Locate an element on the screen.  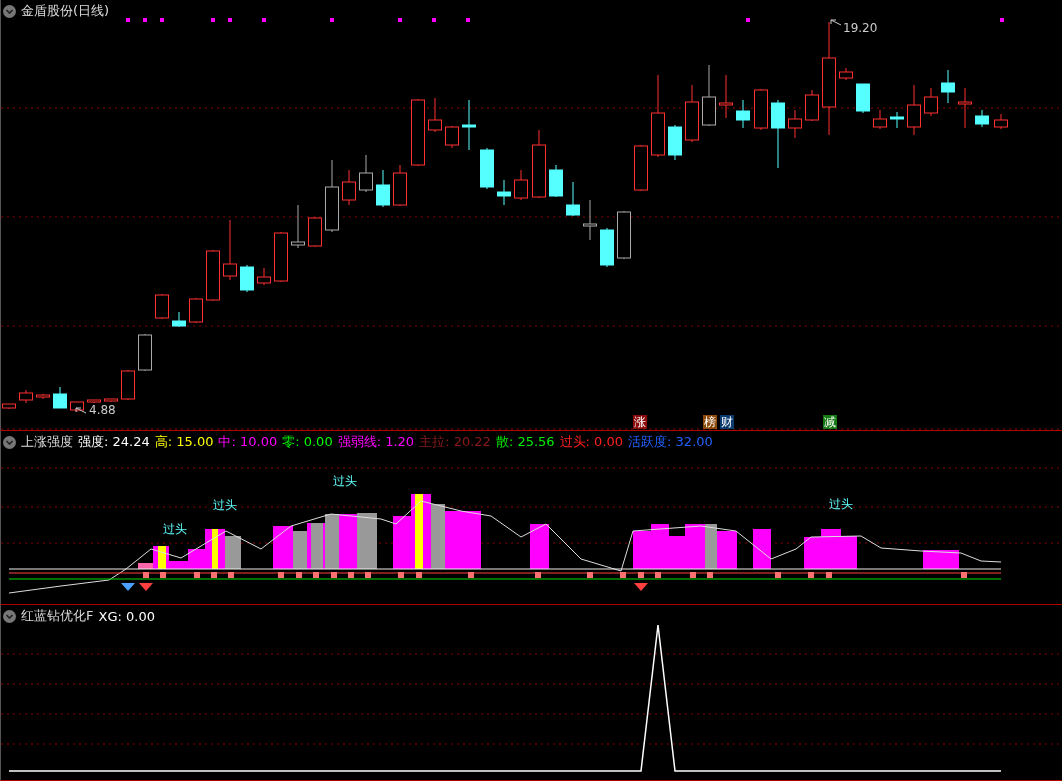
panel-title: 上涨强度 is located at coordinates (47, 442).